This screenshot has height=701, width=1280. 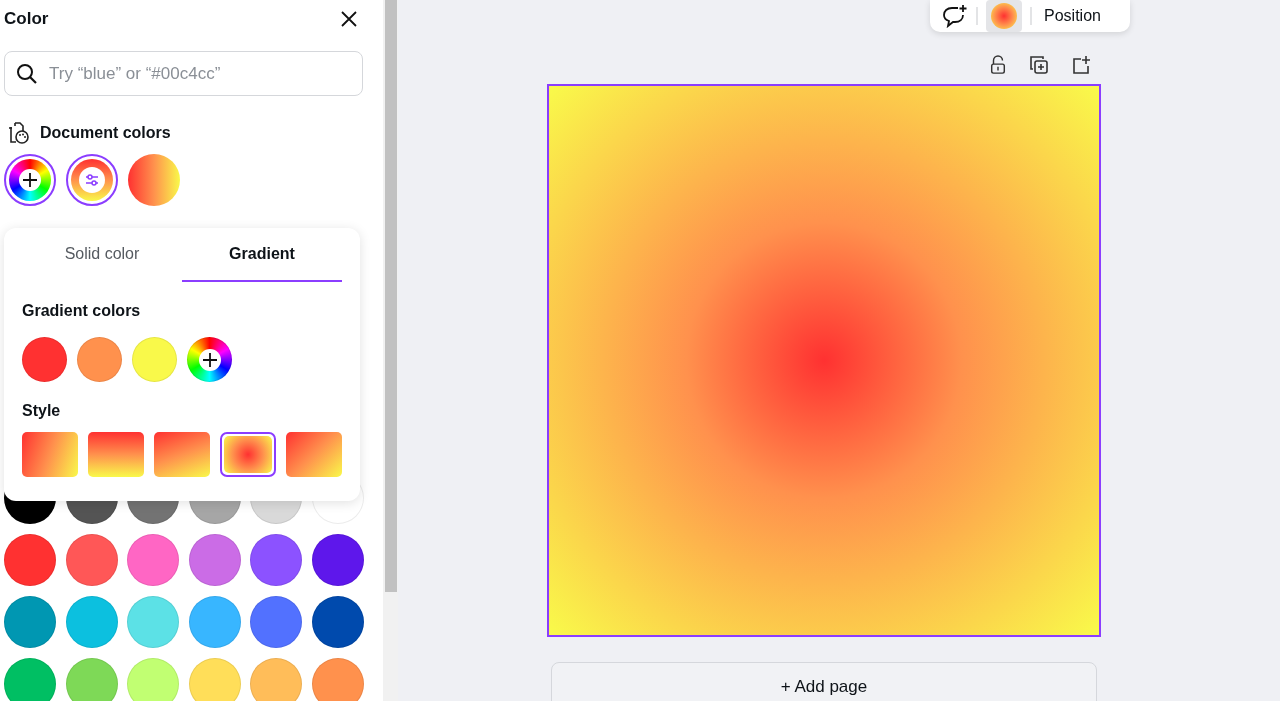 What do you see at coordinates (1072, 16) in the screenshot?
I see `position-button: Position` at bounding box center [1072, 16].